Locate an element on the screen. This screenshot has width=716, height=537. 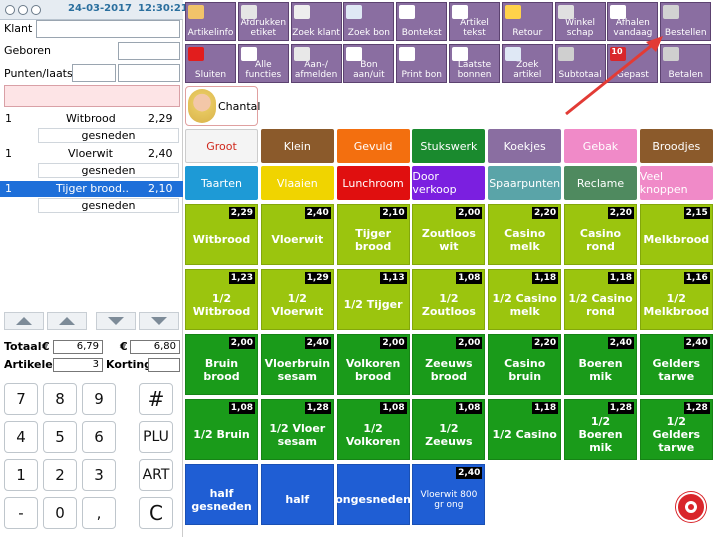
category-button: Broodjes is located at coordinates (676, 146).